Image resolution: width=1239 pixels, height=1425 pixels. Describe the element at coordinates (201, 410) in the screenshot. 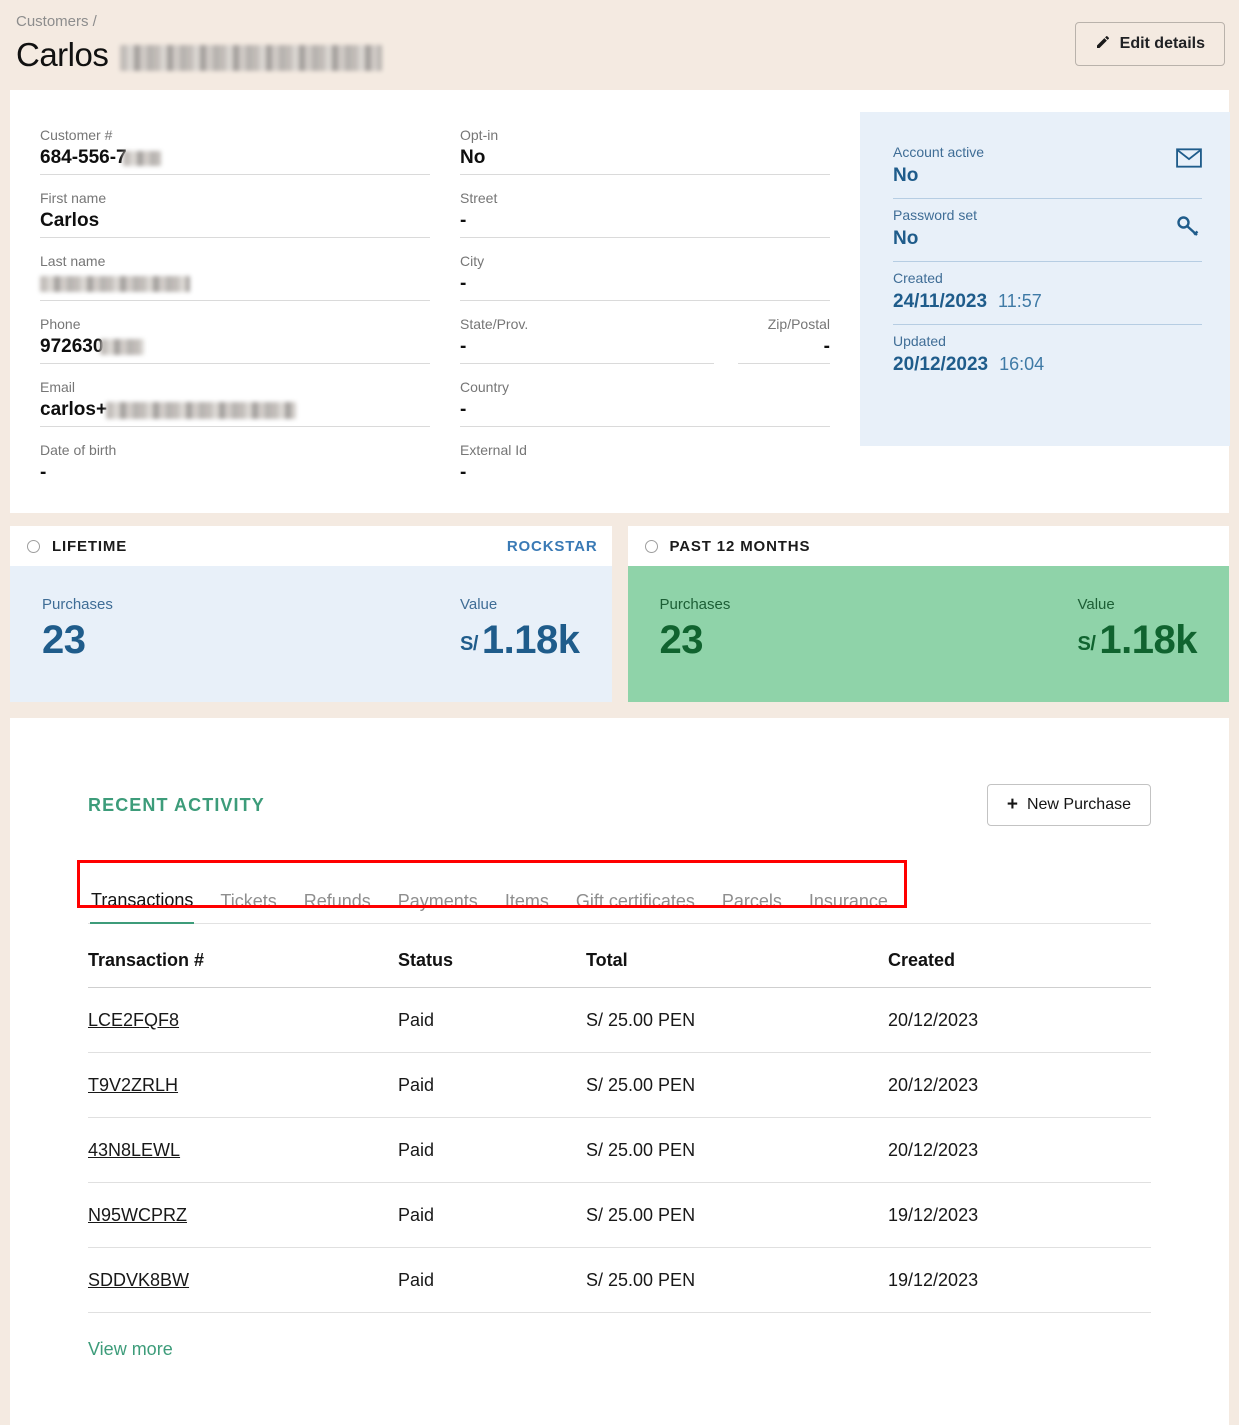

I see `redacted-email` at that location.